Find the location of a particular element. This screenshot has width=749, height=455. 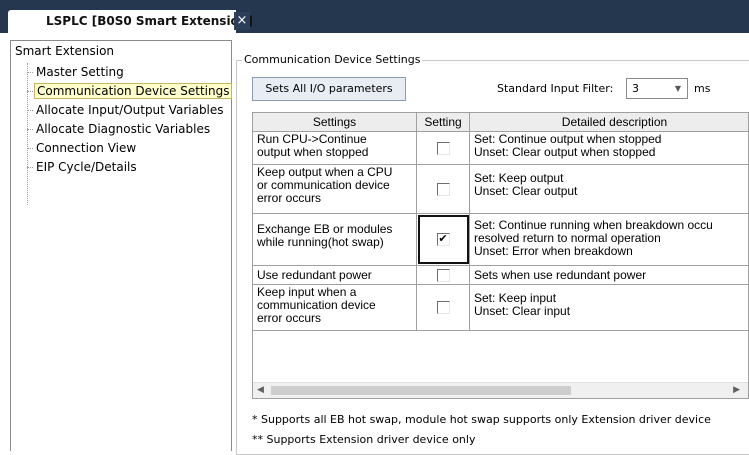

tab-underline is located at coordinates (374, 34).